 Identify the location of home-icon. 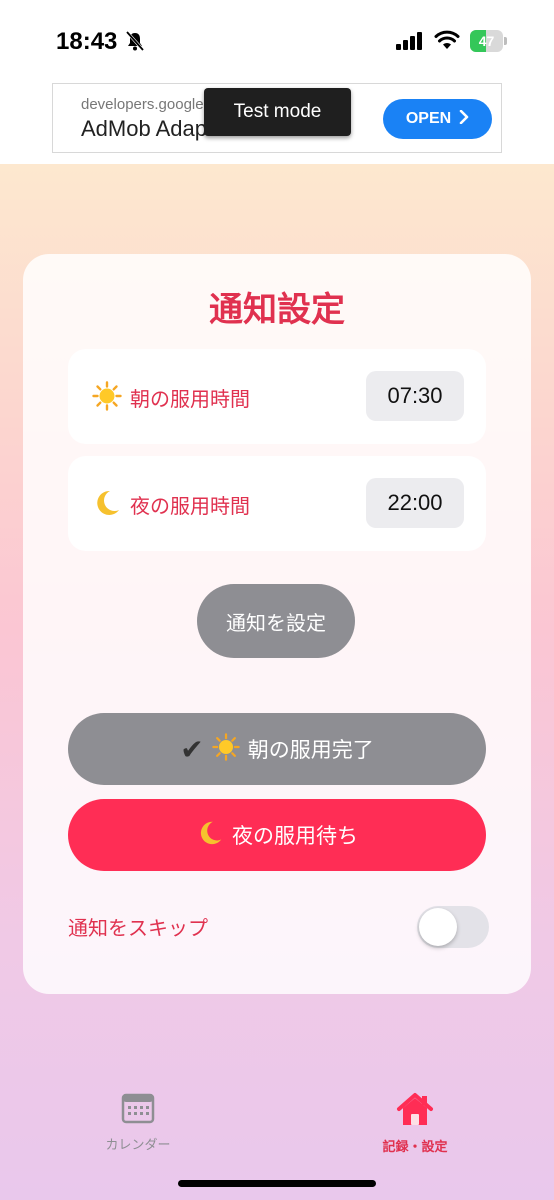
(415, 1111).